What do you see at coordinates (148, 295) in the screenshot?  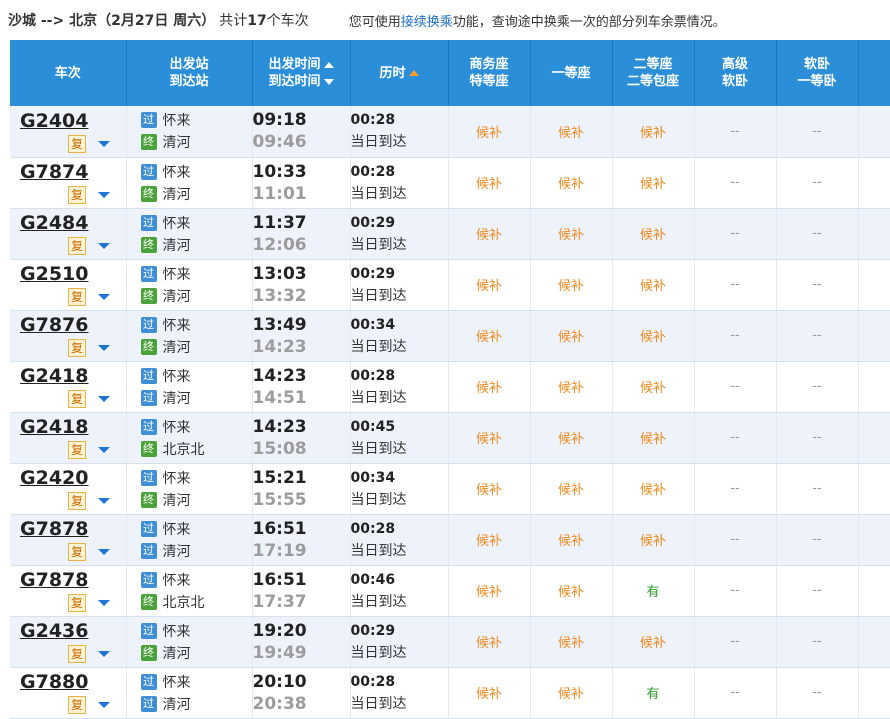 I see `arrival-station-icon: 终` at bounding box center [148, 295].